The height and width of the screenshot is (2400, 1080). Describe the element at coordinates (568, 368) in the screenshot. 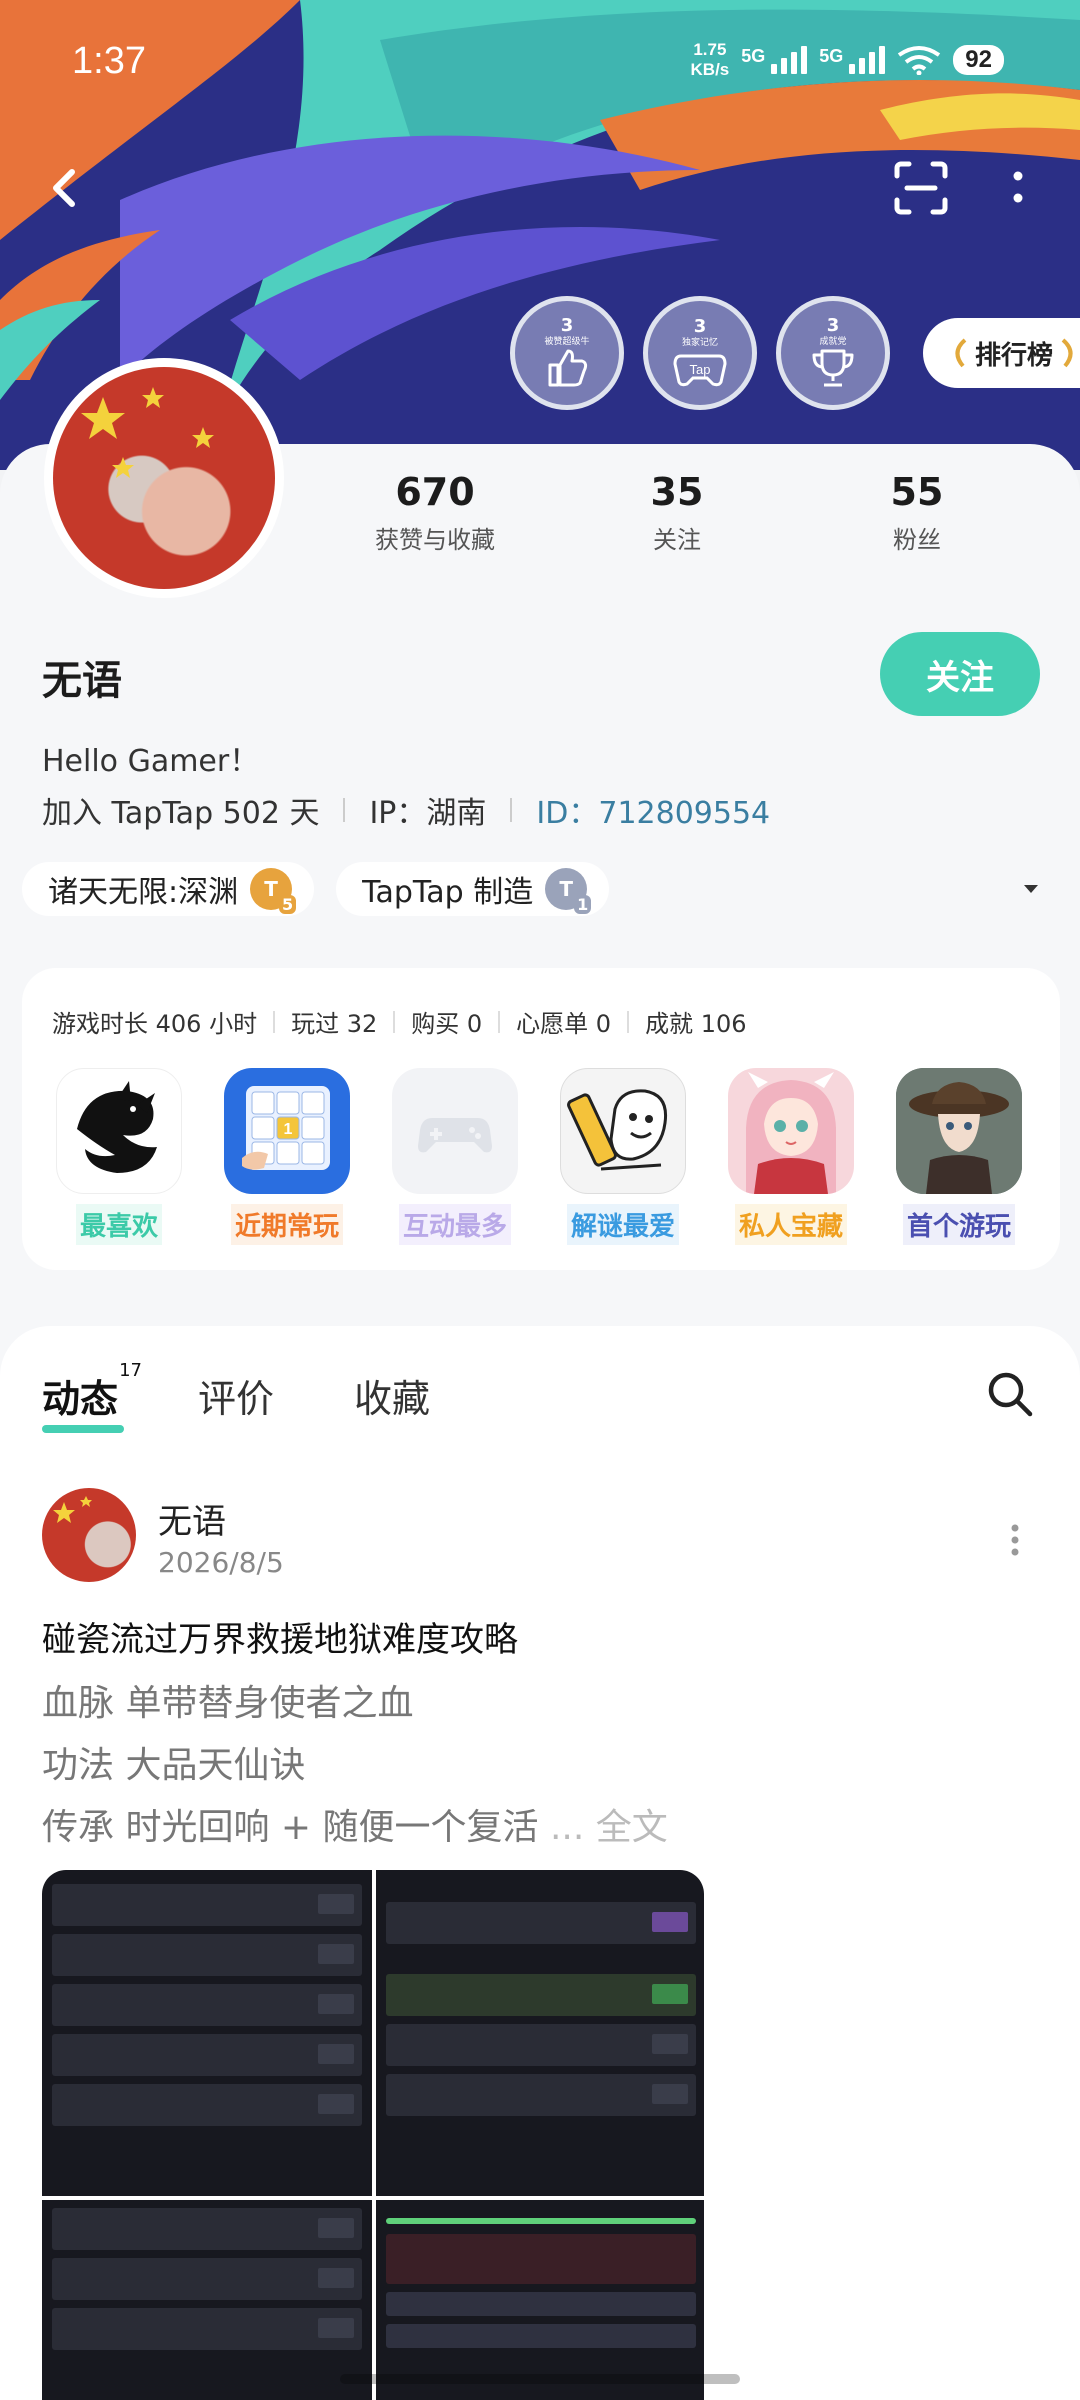

I see `thumbs-up-icon` at that location.